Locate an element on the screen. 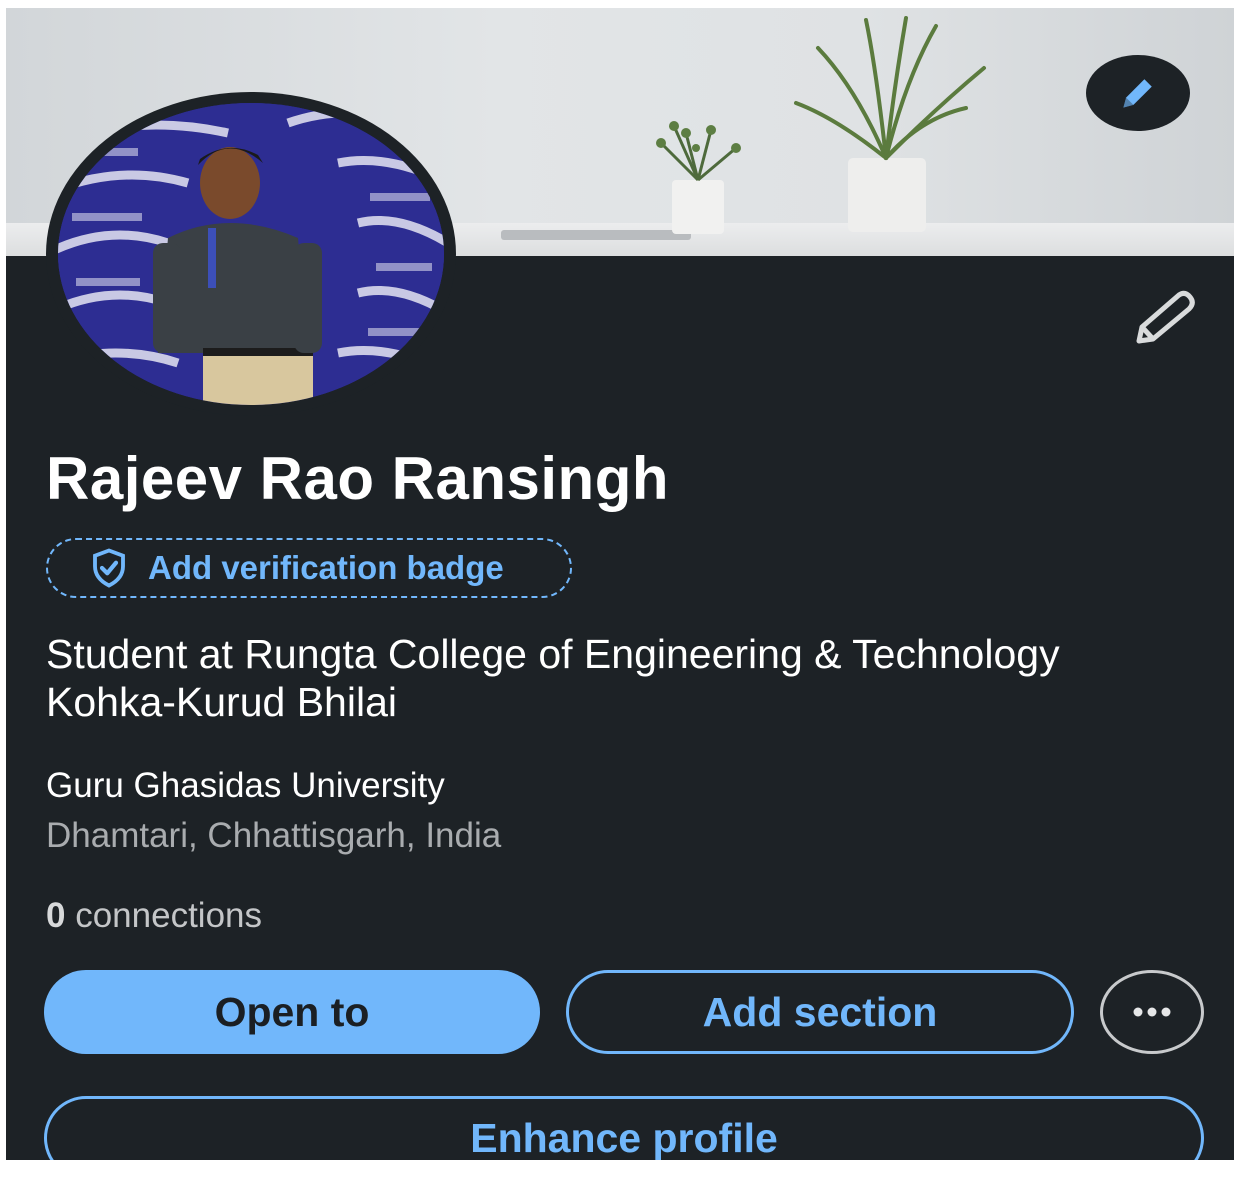 This screenshot has width=1240, height=1189. ellipsis-icon is located at coordinates (1152, 1012).